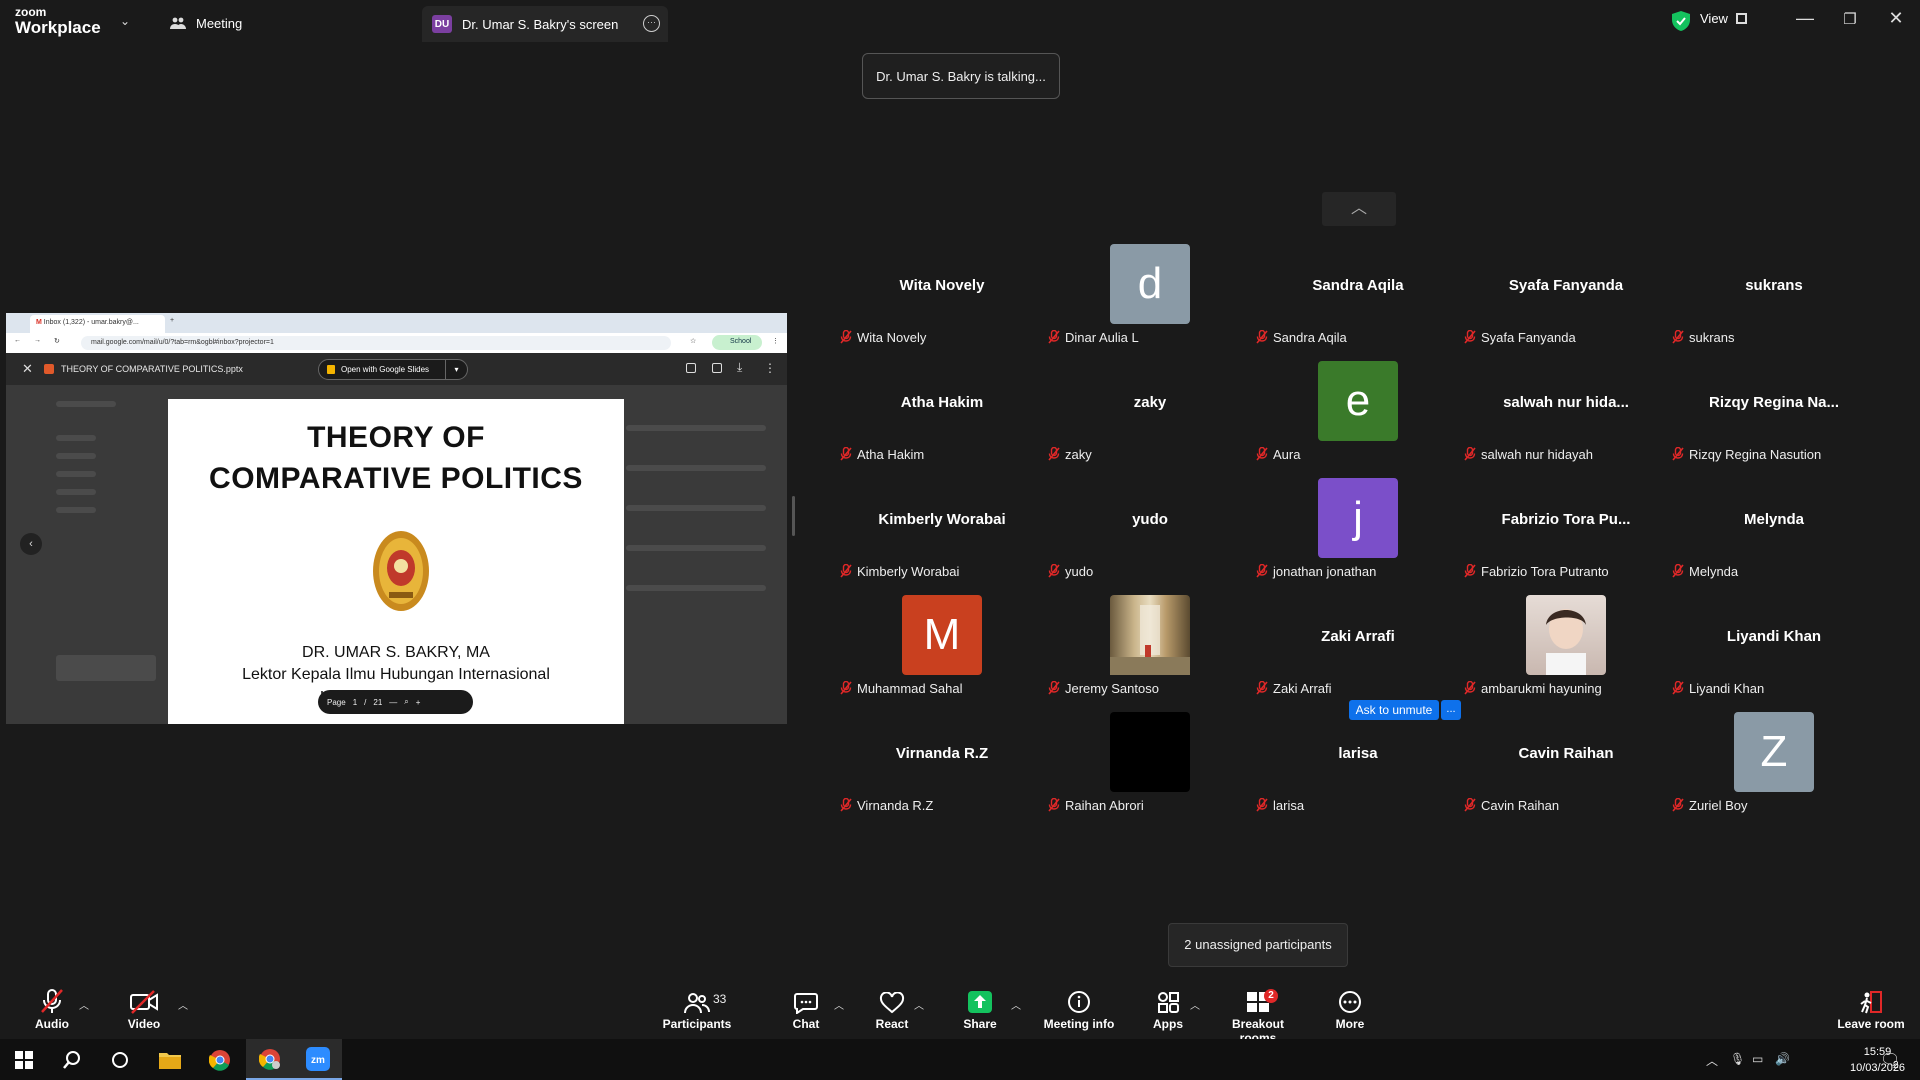 Image resolution: width=1920 pixels, height=1080 pixels. Describe the element at coordinates (1350, 1009) in the screenshot. I see `more-button: More` at that location.